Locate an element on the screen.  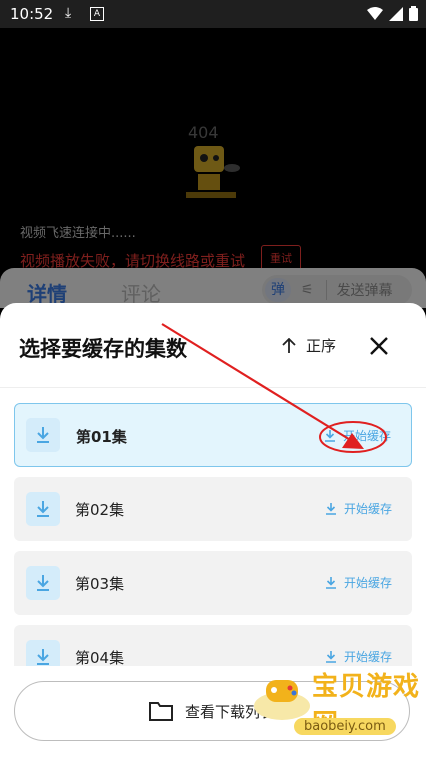
wifi-icon is located at coordinates (375, 13).